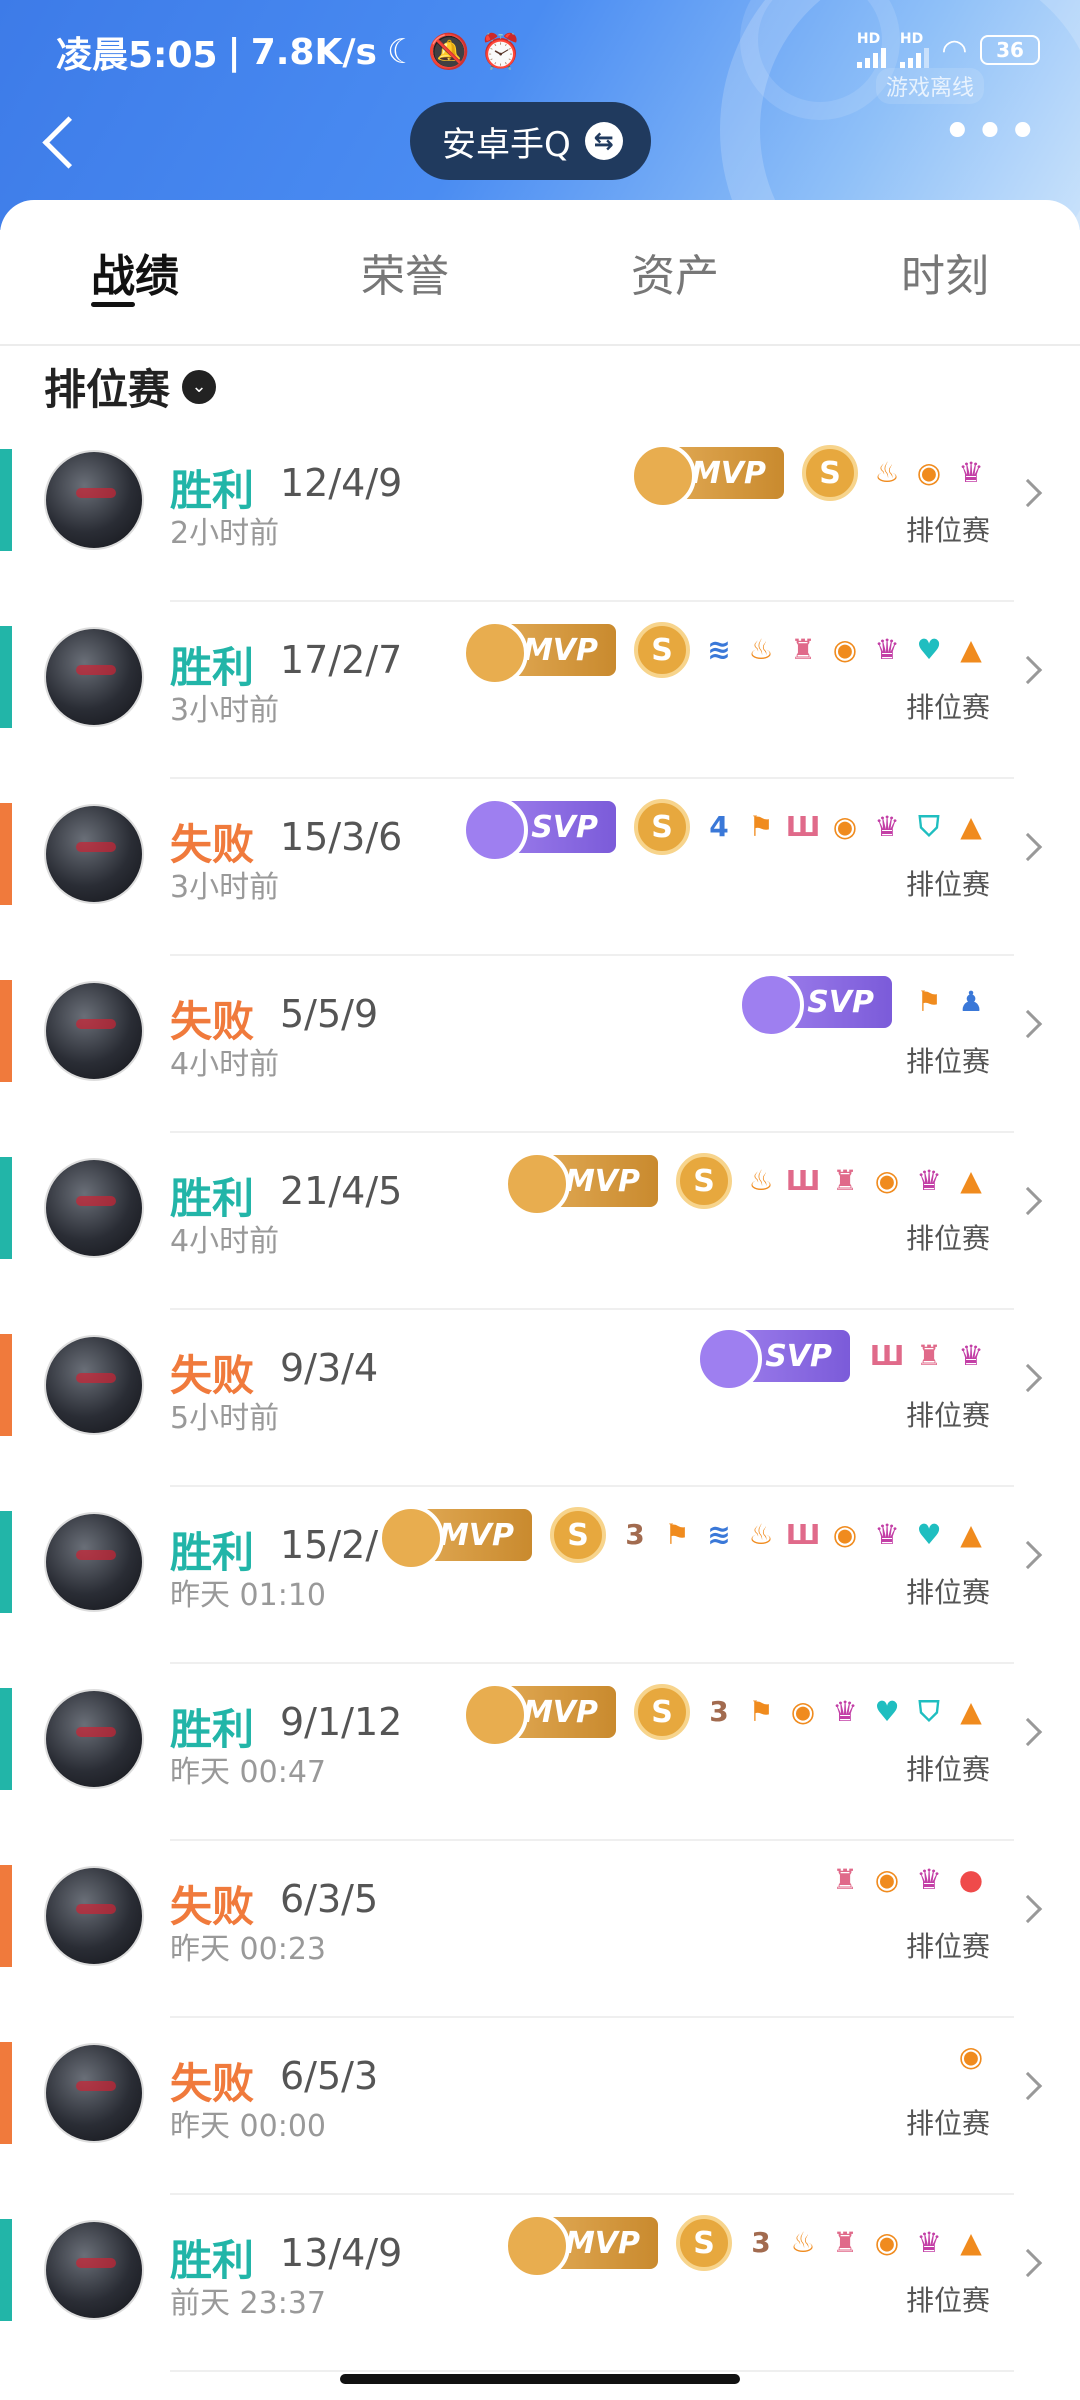  I want to click on network-speed: 7.8K/s, so click(313, 52).